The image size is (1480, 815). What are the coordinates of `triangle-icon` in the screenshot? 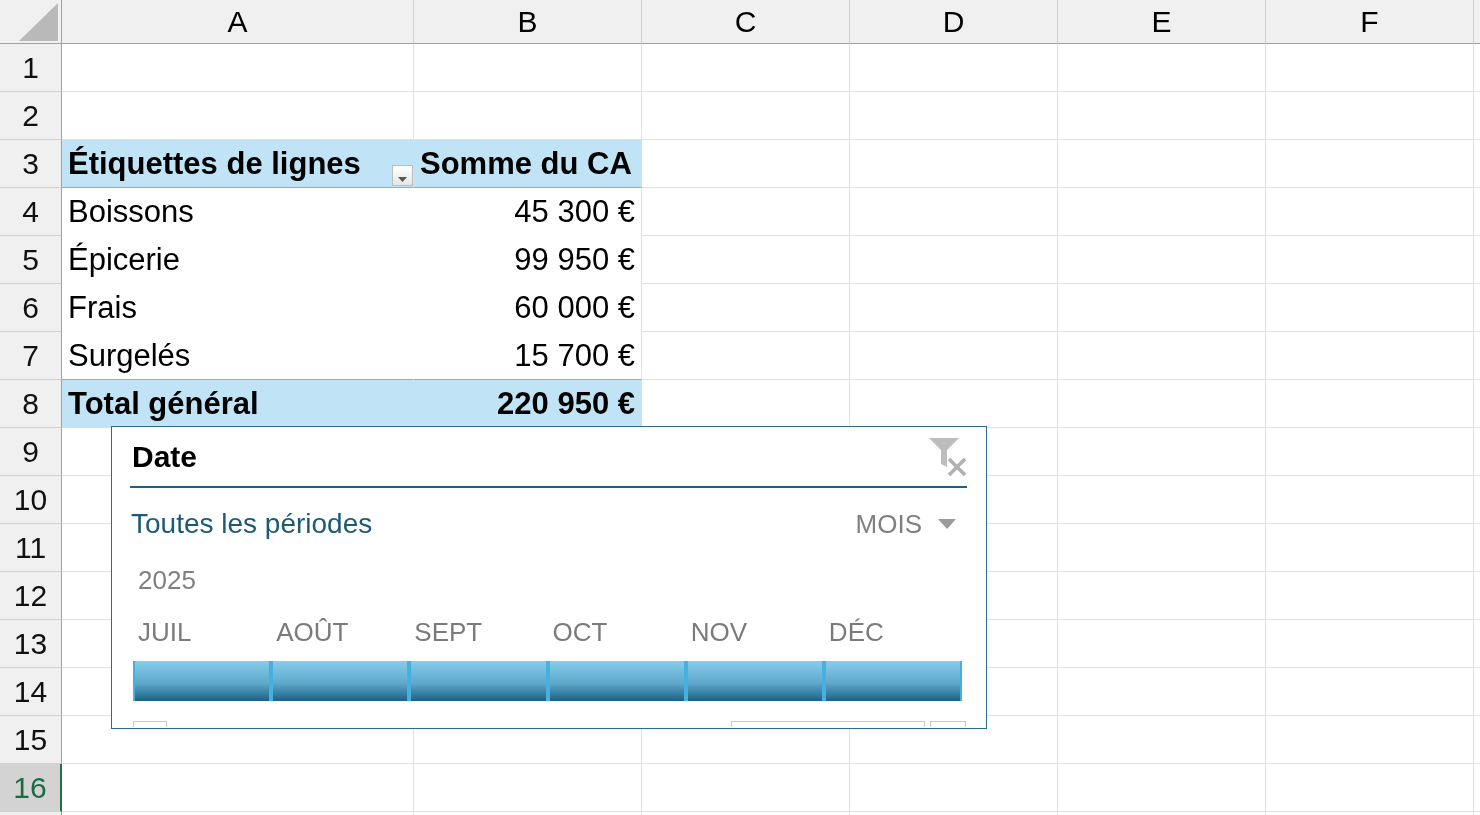 It's located at (38, 22).